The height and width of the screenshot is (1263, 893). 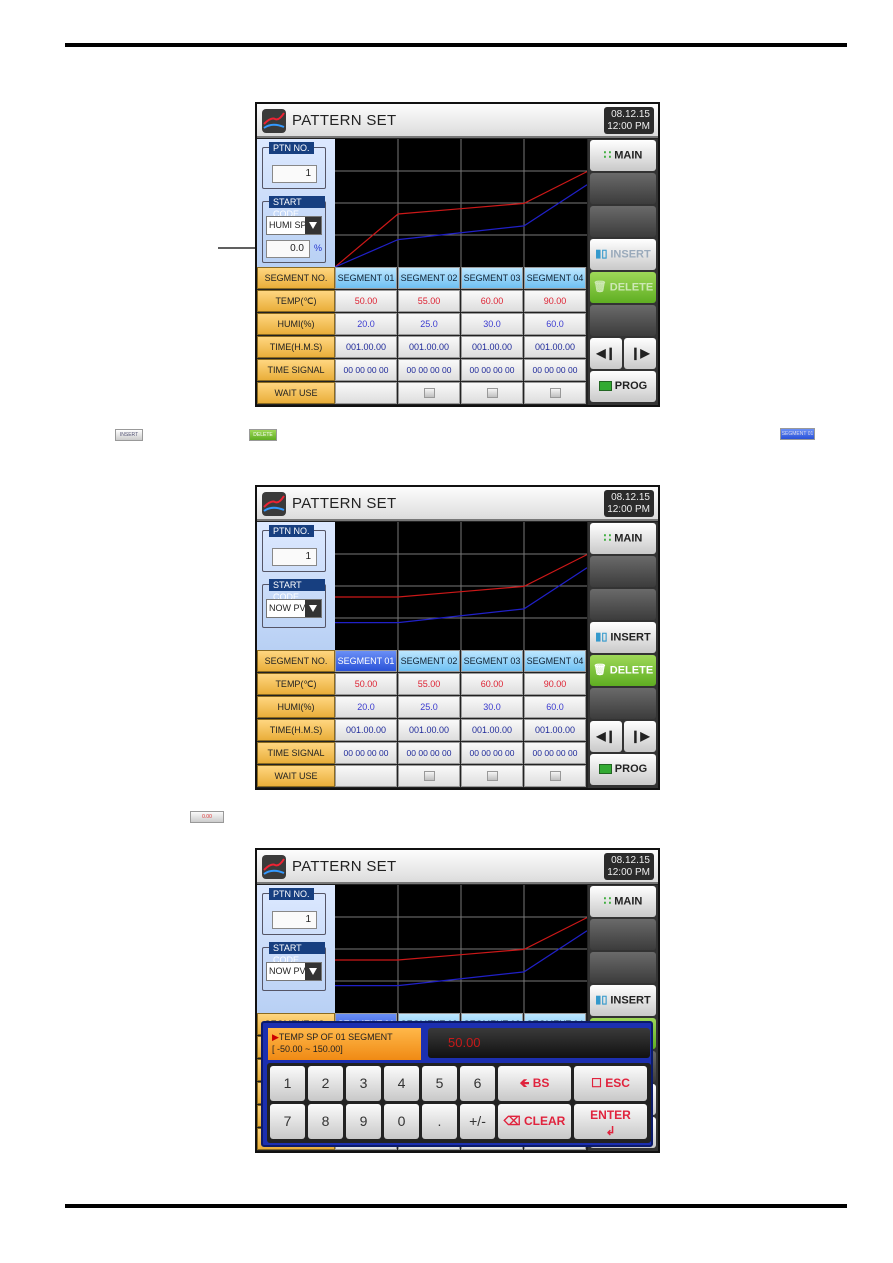 What do you see at coordinates (287, 1083) in the screenshot?
I see `key-button: 1` at bounding box center [287, 1083].